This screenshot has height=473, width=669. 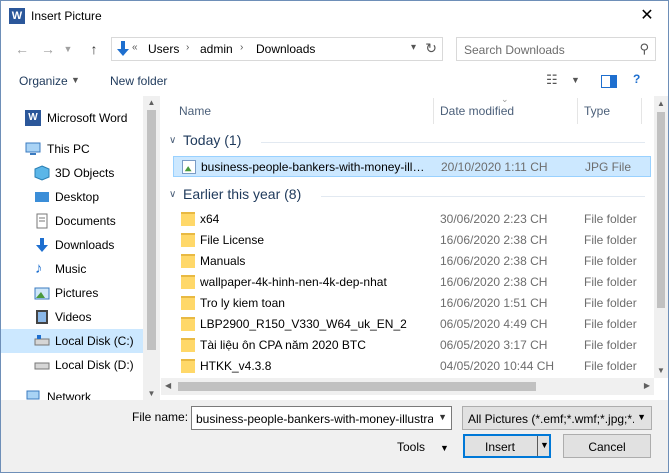 I want to click on view-options-icon: ☷, so click(x=552, y=80).